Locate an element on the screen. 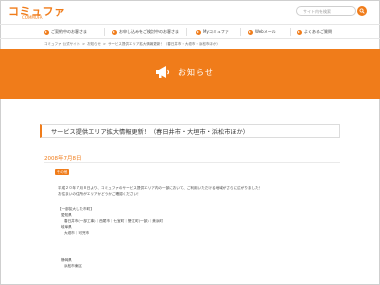  breadcrumb-link-news: お知らせ is located at coordinates (94, 44).